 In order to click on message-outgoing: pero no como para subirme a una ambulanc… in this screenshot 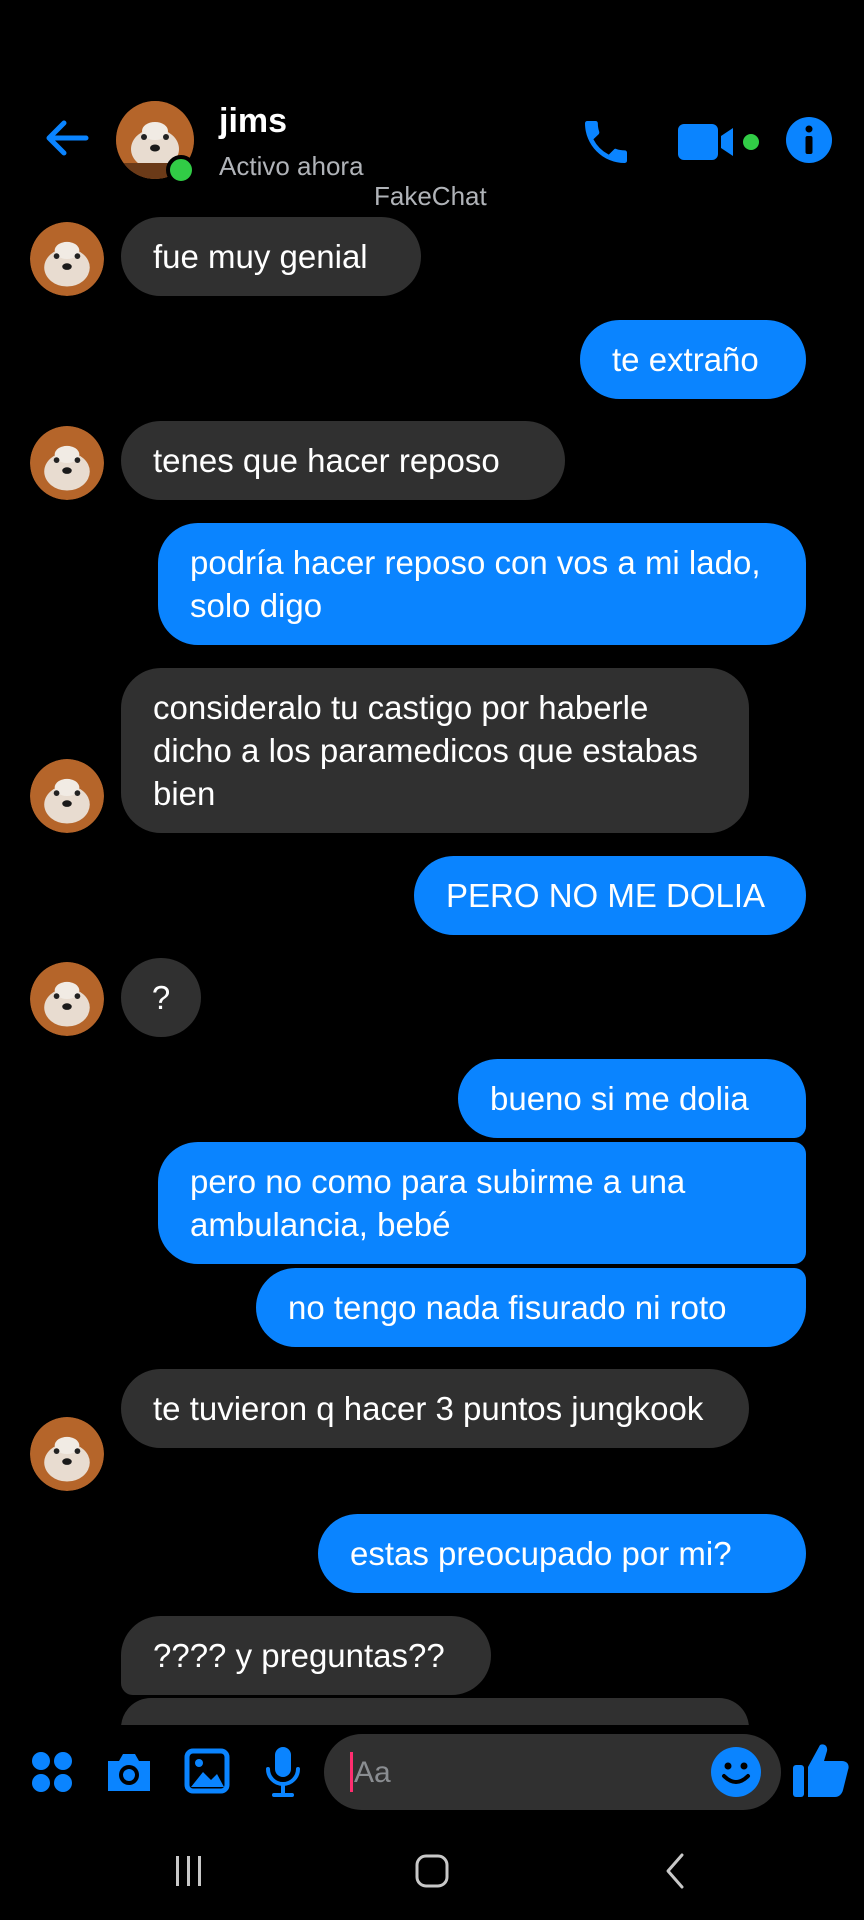, I will do `click(482, 1203)`.